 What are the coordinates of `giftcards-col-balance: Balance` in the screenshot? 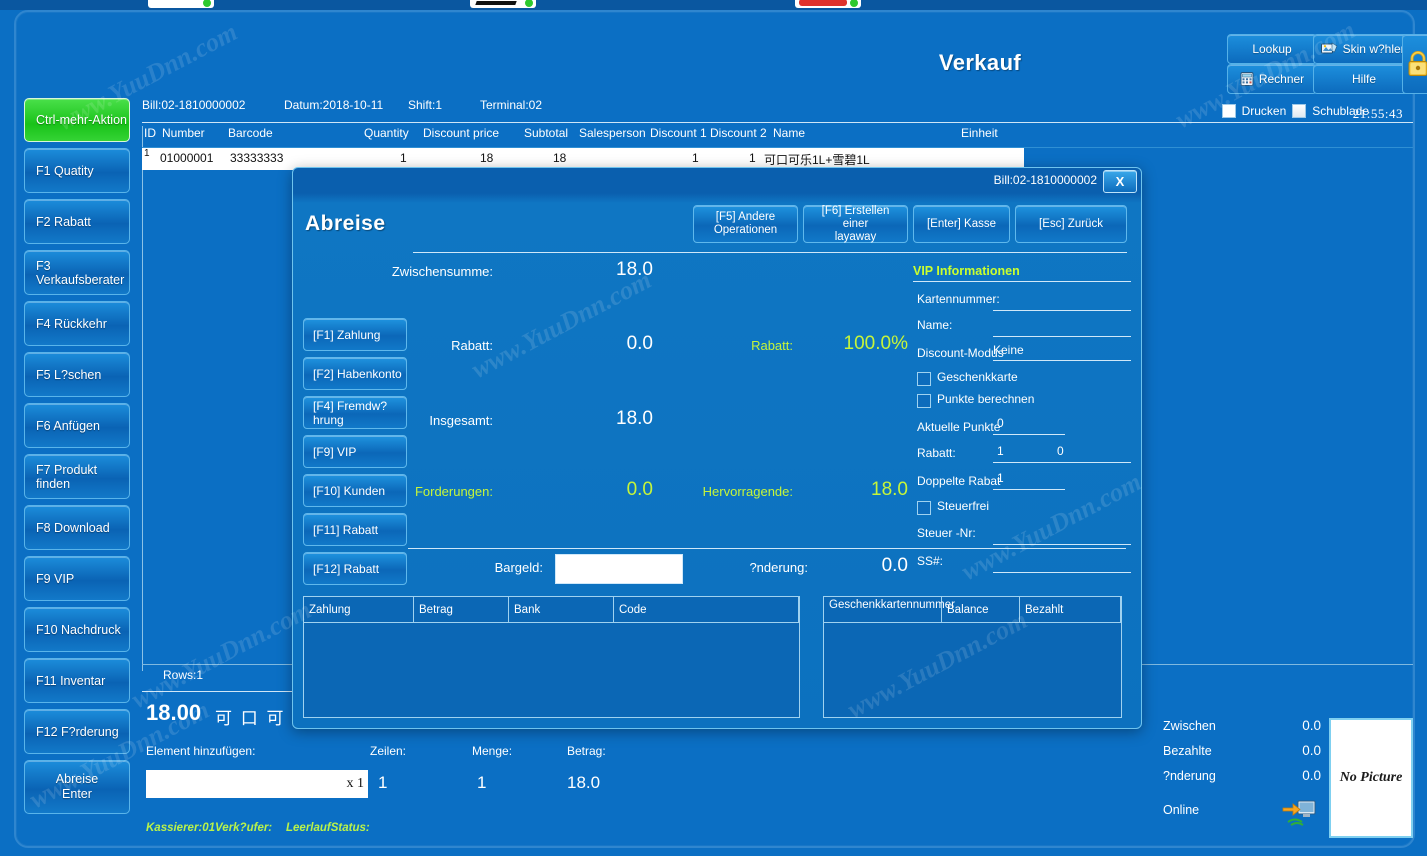 It's located at (981, 609).